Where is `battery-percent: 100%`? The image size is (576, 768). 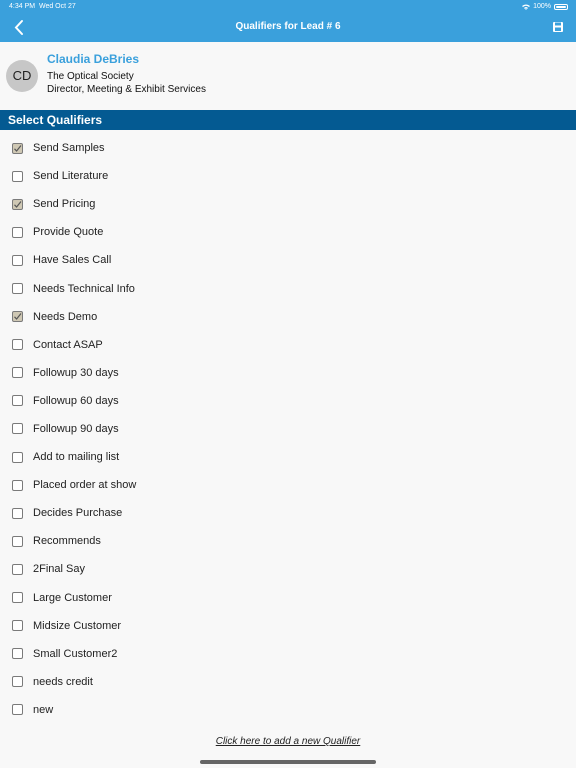 battery-percent: 100% is located at coordinates (542, 6).